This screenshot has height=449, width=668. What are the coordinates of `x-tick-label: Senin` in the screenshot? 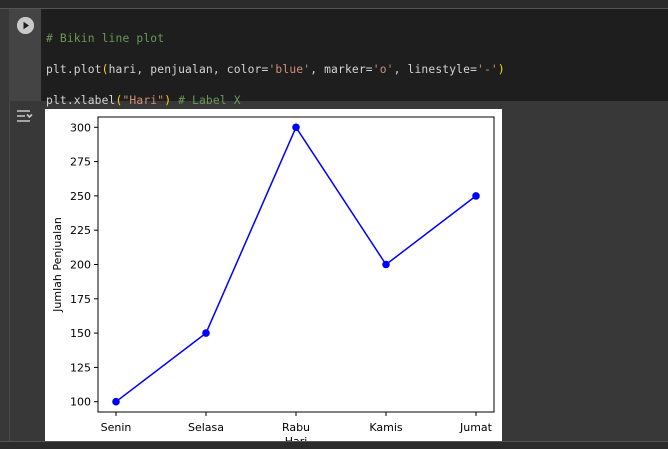 It's located at (116, 427).